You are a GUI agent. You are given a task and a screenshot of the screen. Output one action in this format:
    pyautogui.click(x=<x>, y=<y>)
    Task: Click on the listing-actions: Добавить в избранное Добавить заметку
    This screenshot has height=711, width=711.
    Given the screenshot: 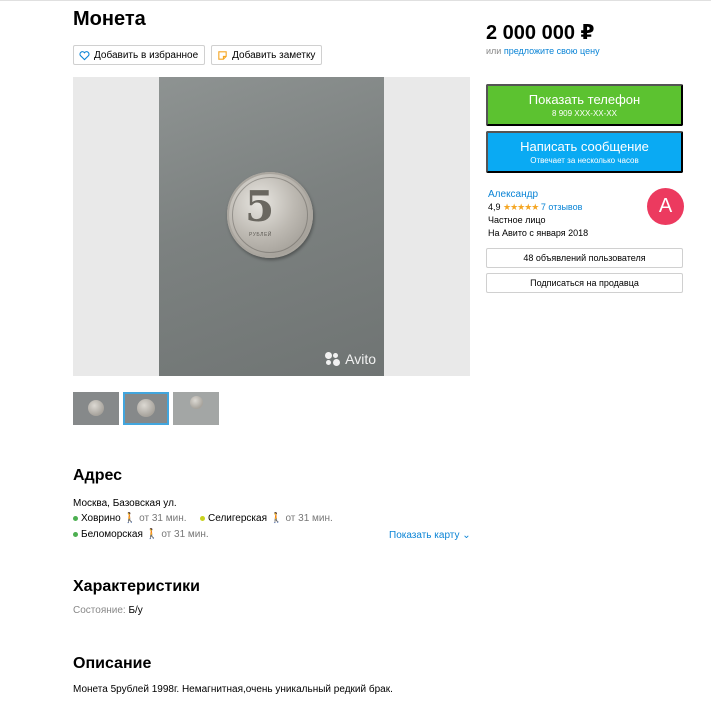 What is the action you would take?
    pyautogui.click(x=198, y=55)
    